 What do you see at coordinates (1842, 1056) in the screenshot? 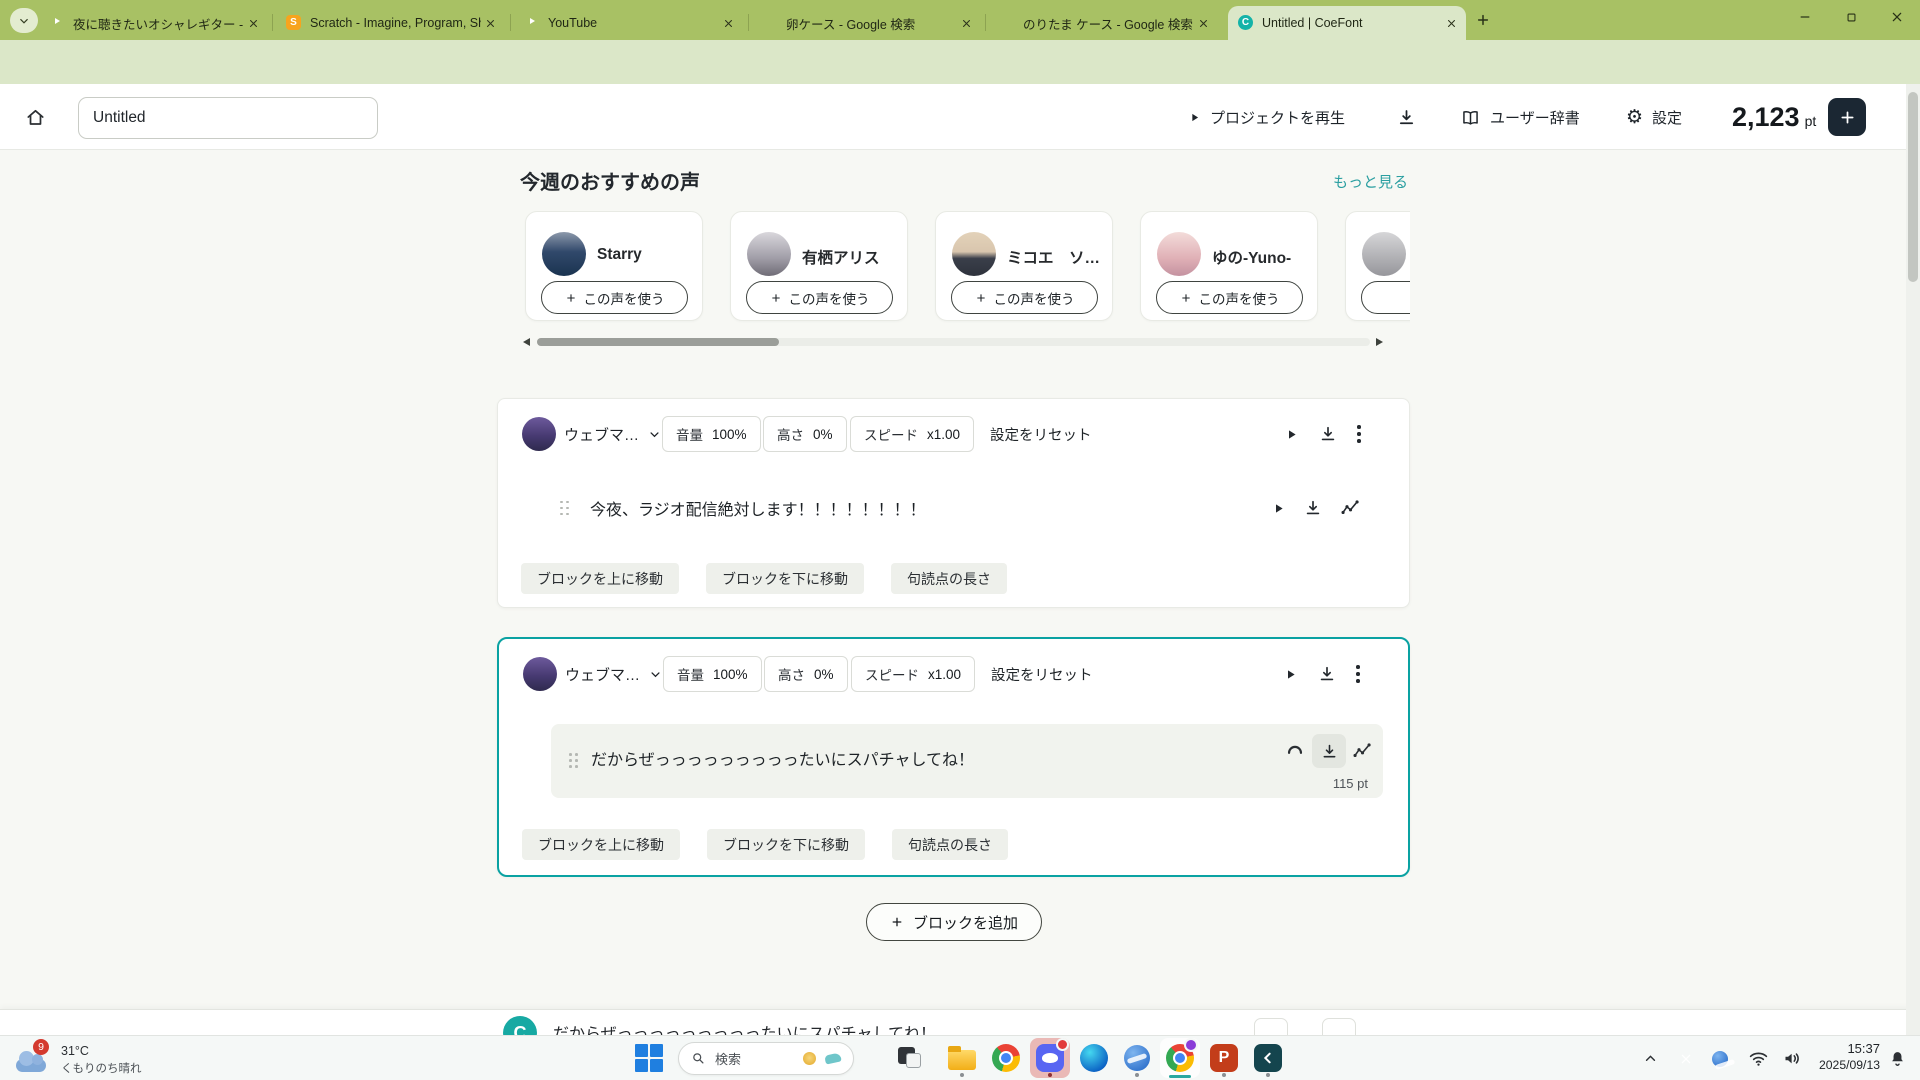
I see `taskbar-clock: 15:37 2025/09/13` at bounding box center [1842, 1056].